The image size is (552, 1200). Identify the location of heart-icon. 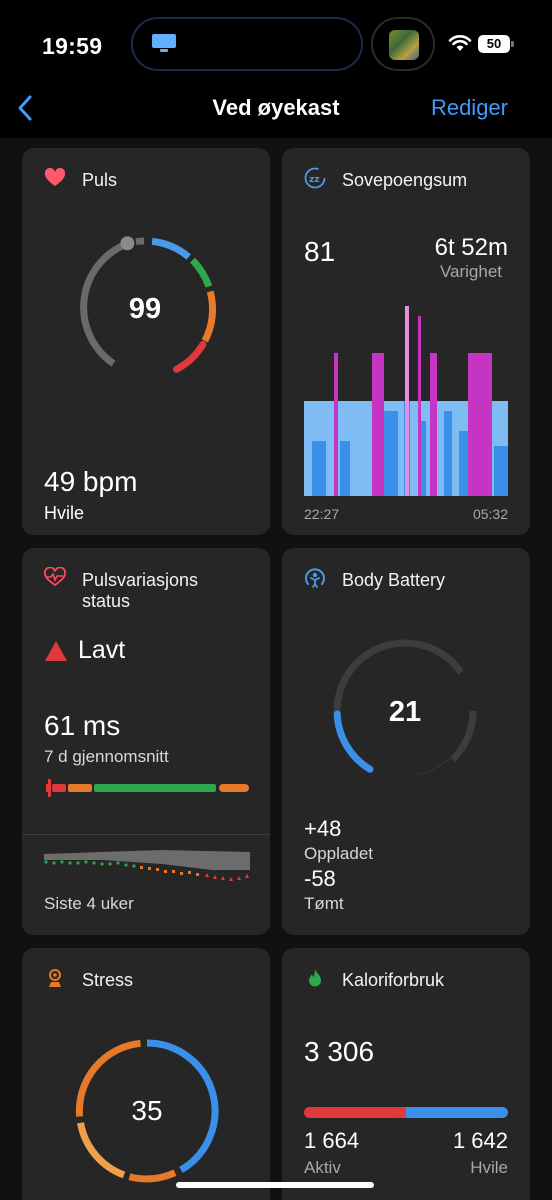
(55, 176).